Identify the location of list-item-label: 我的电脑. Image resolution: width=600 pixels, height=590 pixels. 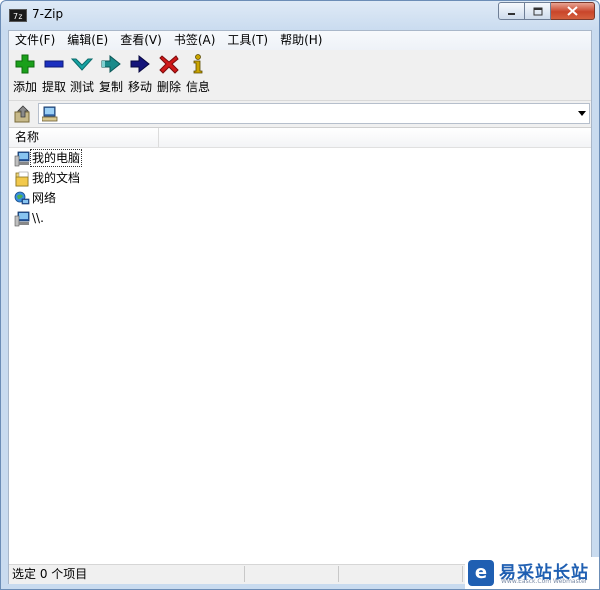
(56, 158).